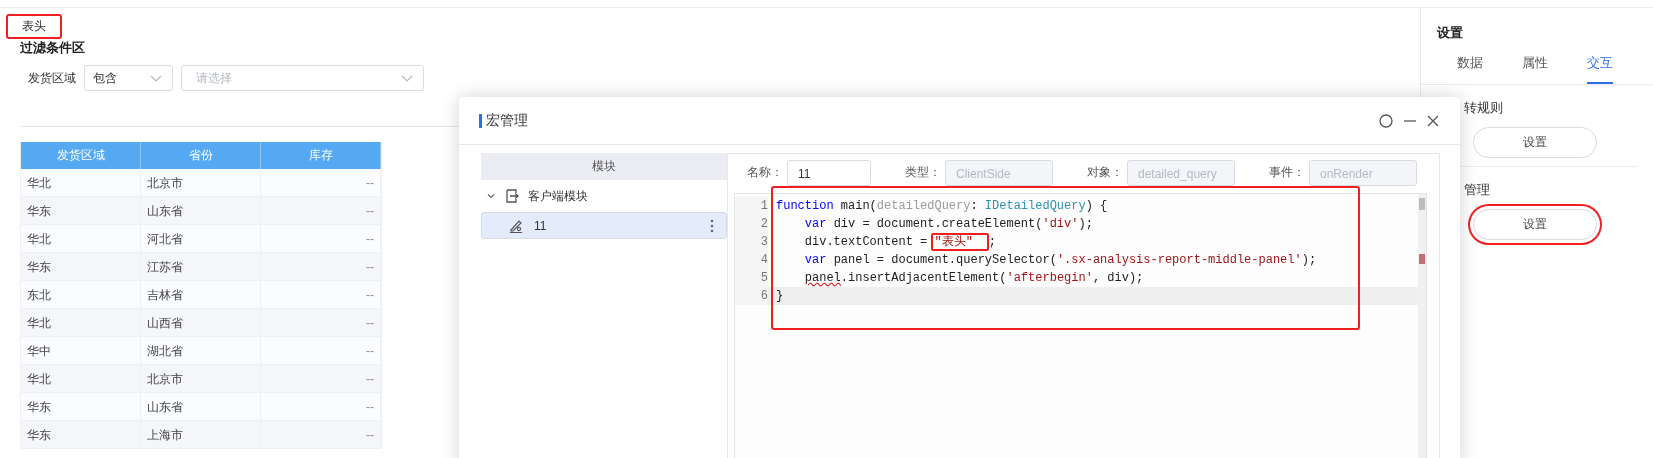 The image size is (1653, 458). Describe the element at coordinates (900, 242) in the screenshot. I see `code-line: div.textContent = "表头" ;` at that location.